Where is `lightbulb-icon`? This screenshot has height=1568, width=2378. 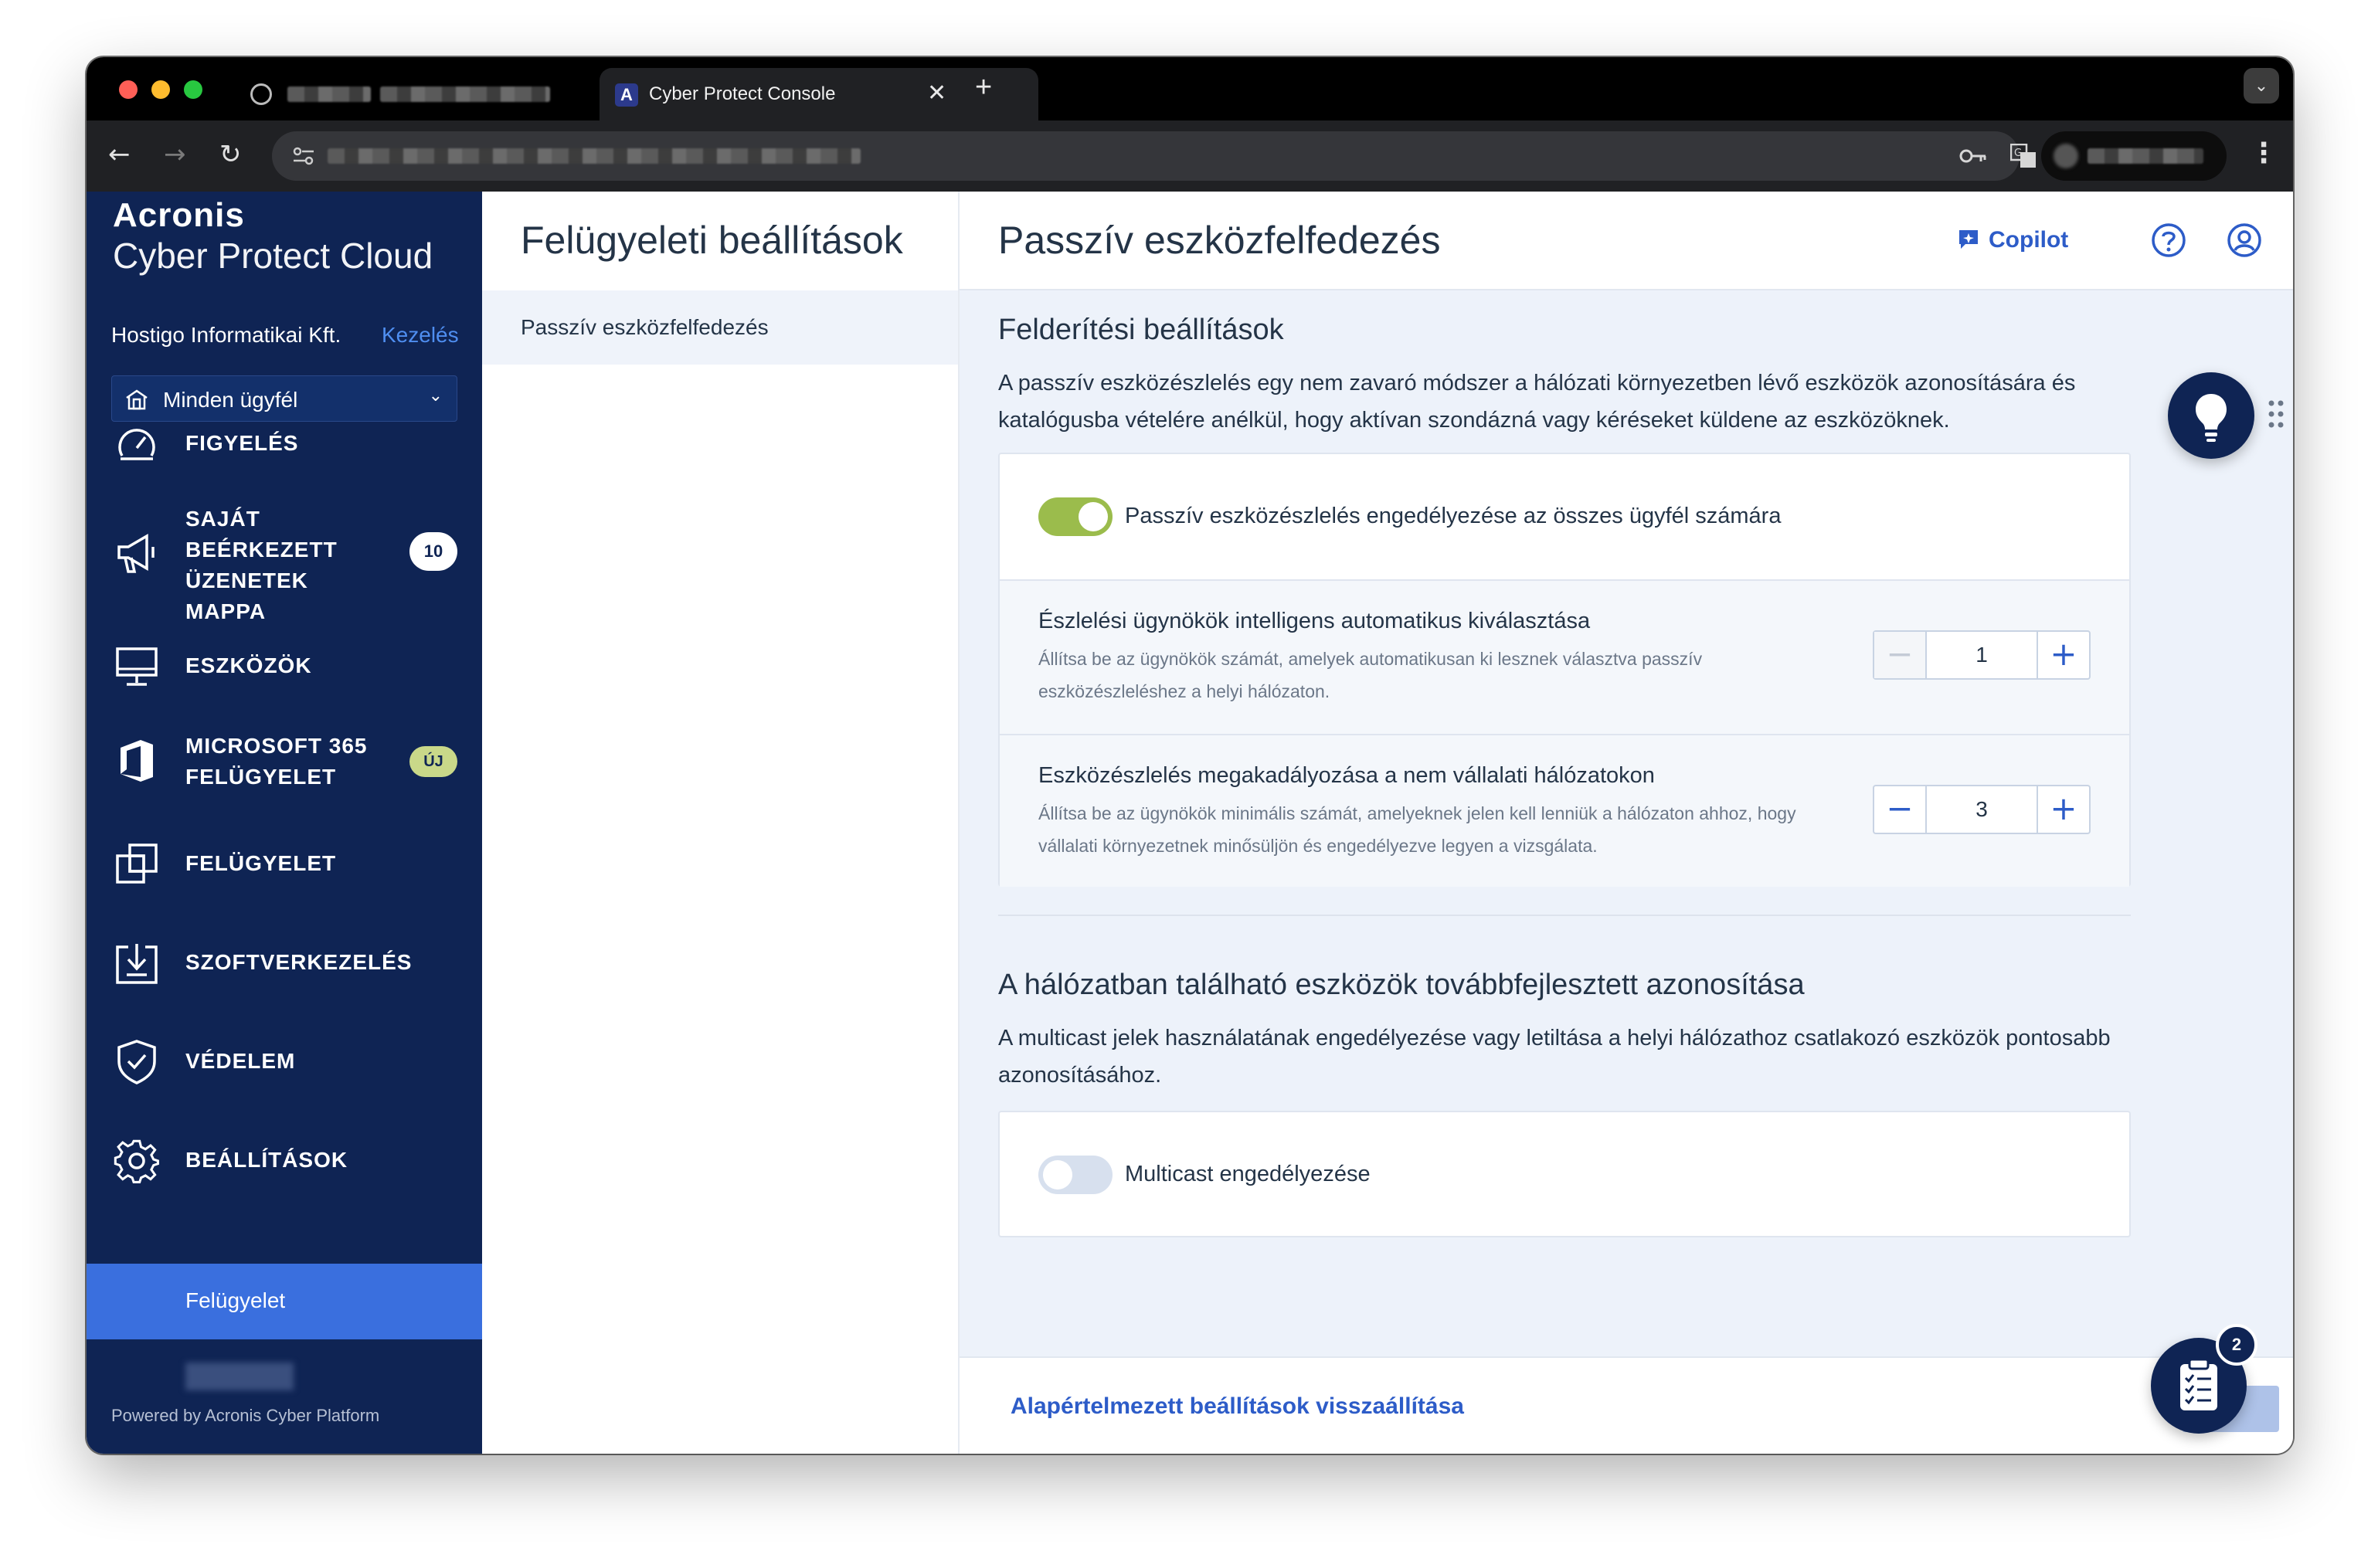 lightbulb-icon is located at coordinates (2211, 418).